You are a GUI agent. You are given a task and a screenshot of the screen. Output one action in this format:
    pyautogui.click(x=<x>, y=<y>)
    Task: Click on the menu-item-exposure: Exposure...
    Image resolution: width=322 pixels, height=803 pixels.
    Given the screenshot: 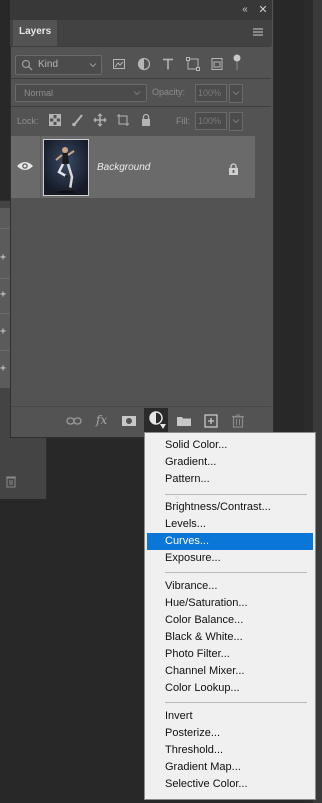 What is the action you would take?
    pyautogui.click(x=230, y=558)
    